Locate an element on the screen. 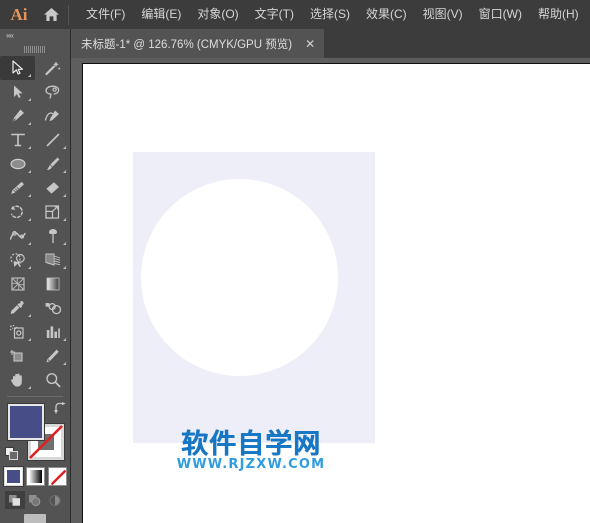  paint-mode-row is located at coordinates (35, 476).